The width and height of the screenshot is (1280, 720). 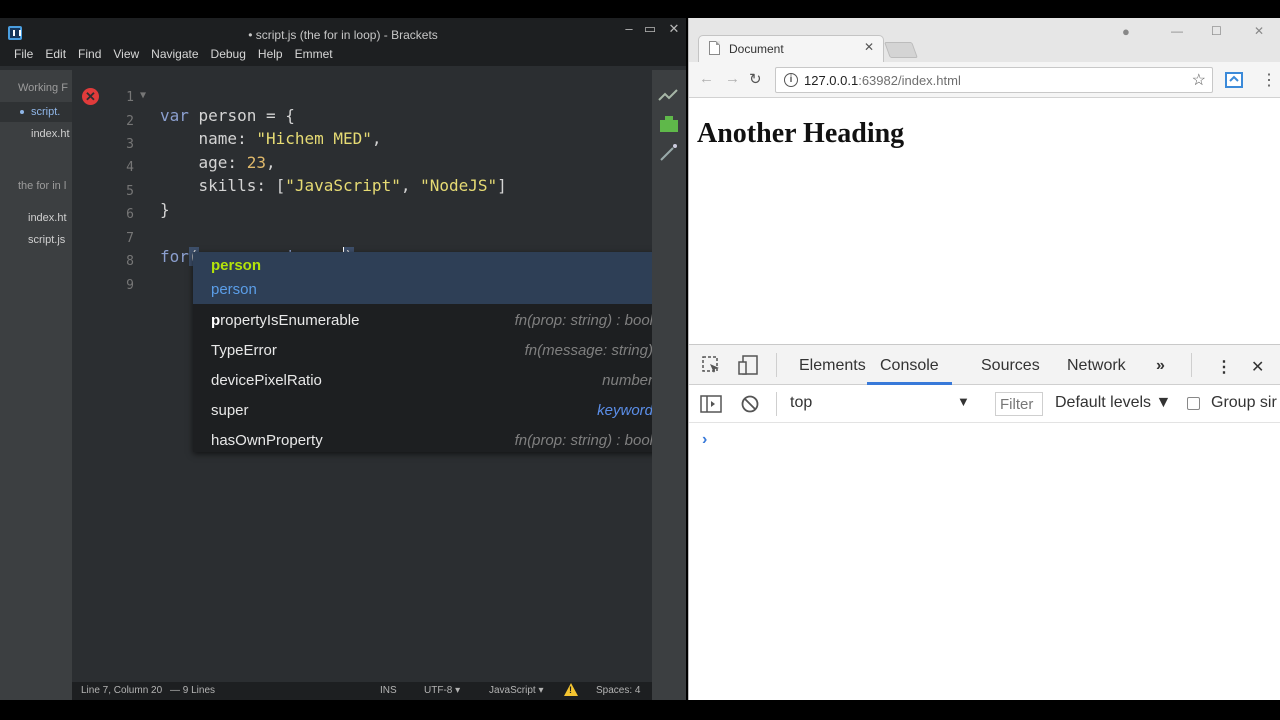 What do you see at coordinates (1199, 80) in the screenshot?
I see `bookmark-star-icon: ☆` at bounding box center [1199, 80].